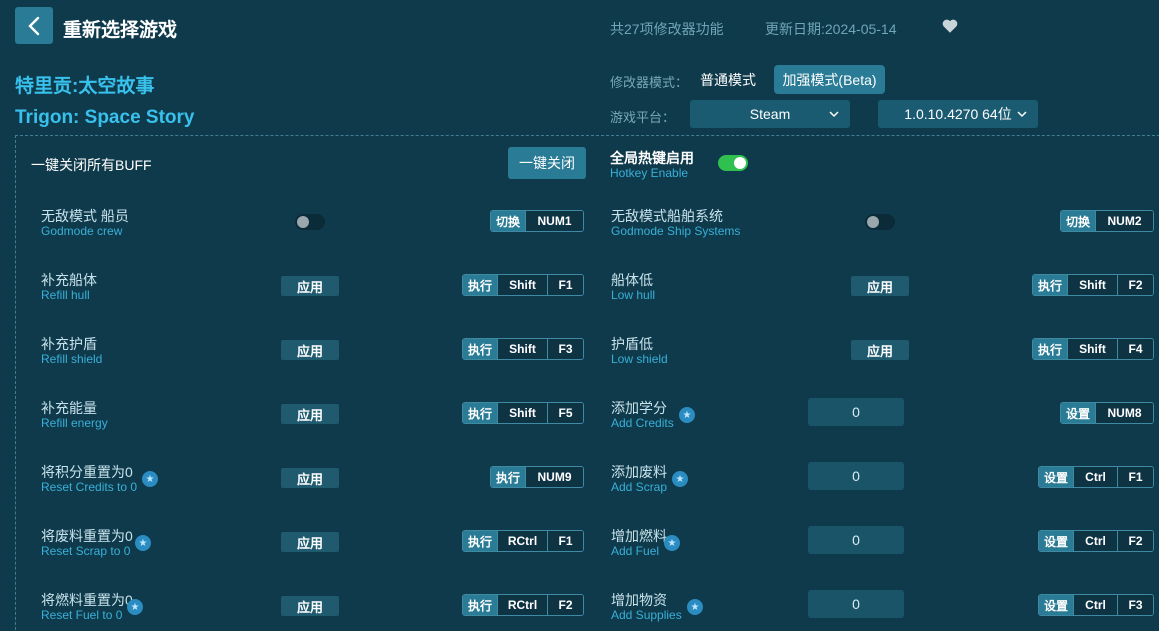 Image resolution: width=1159 pixels, height=631 pixels. I want to click on feature-label-en: Low hull, so click(633, 295).